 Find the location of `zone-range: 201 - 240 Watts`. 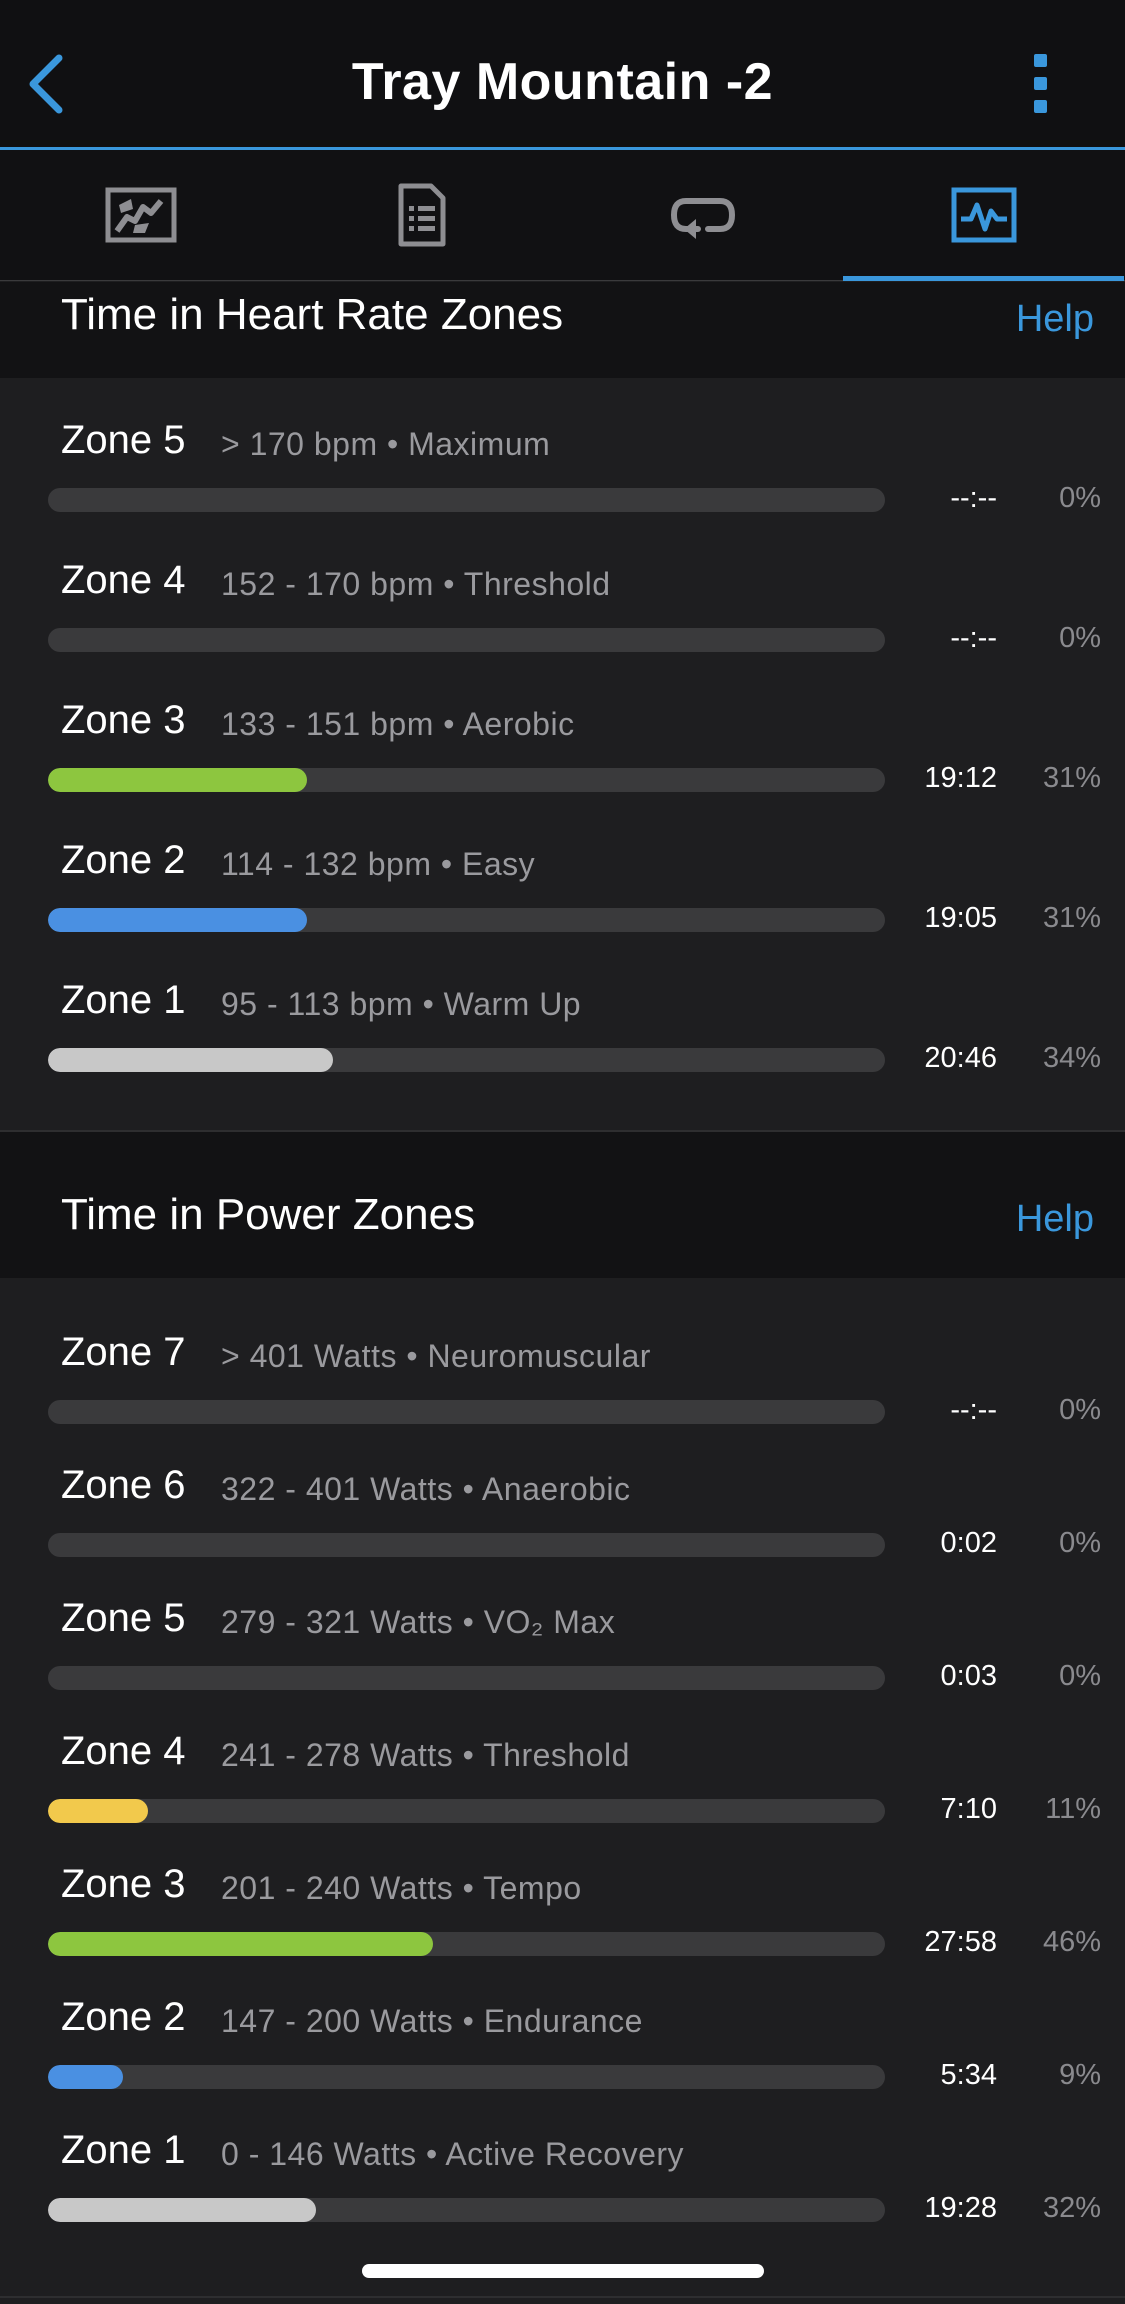

zone-range: 201 - 240 Watts is located at coordinates (337, 1888).